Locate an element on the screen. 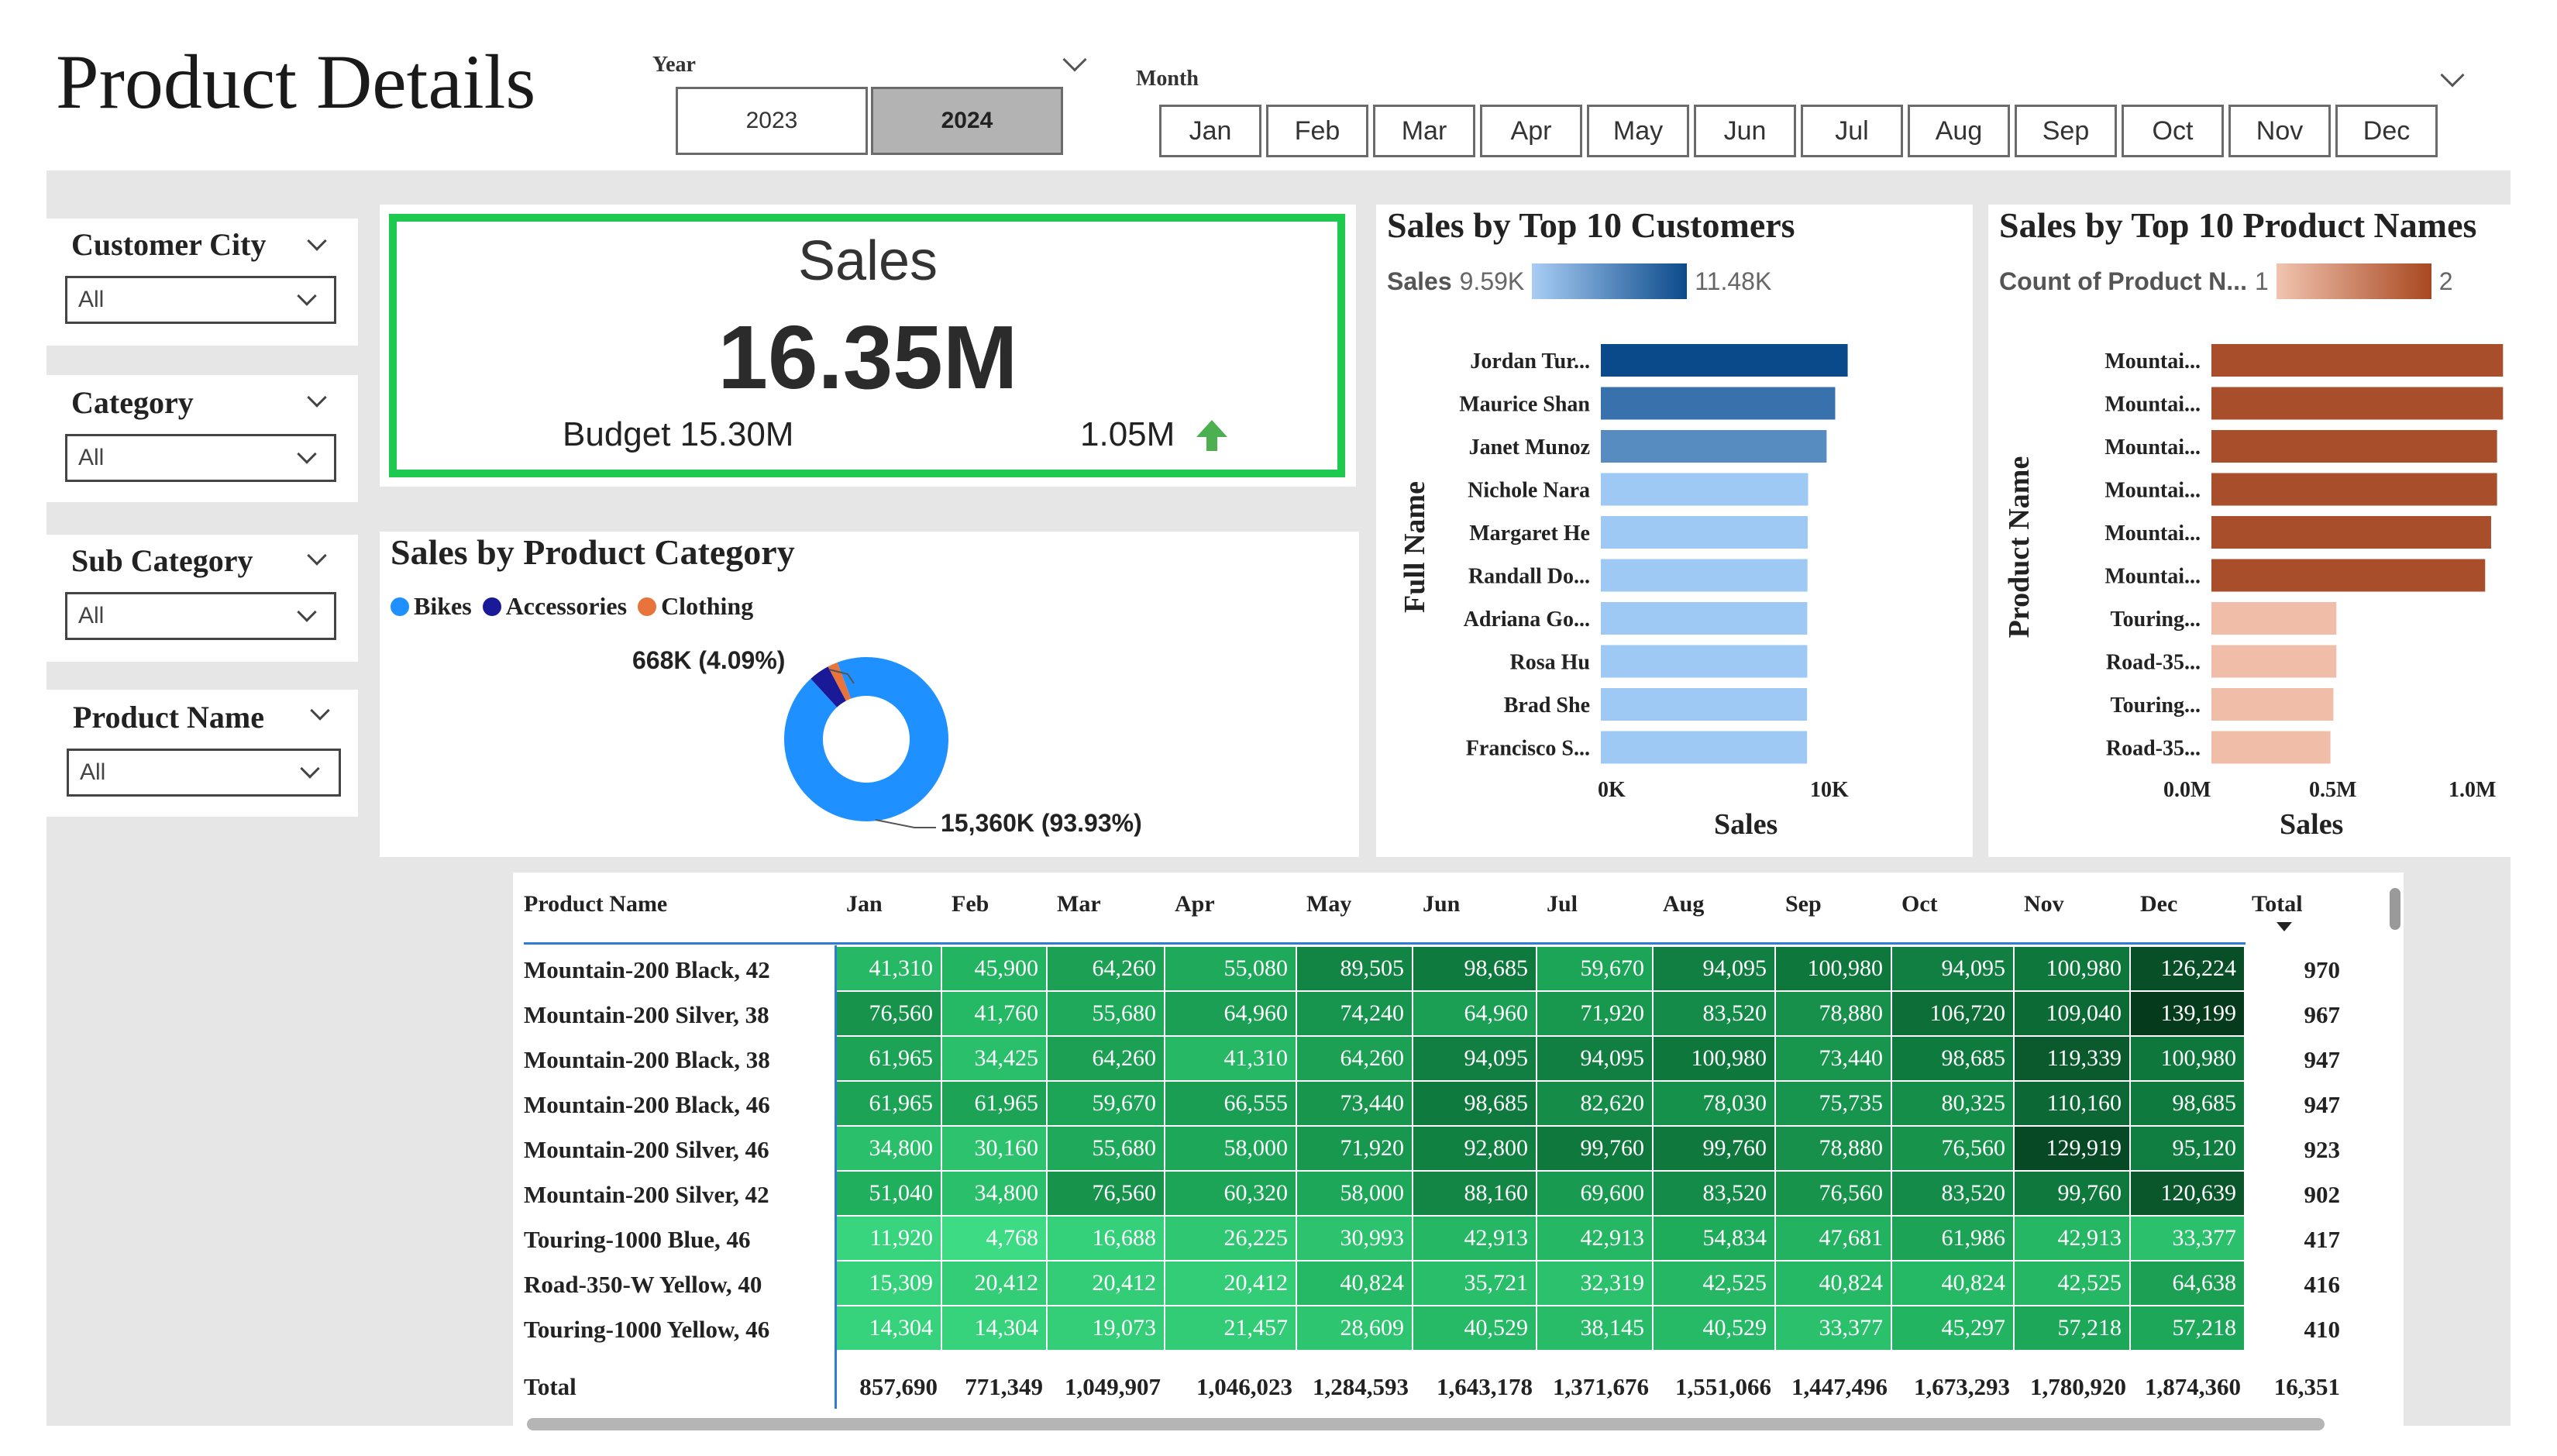 The height and width of the screenshot is (1456, 2557). table-cell: 95,120 is located at coordinates (2187, 1148).